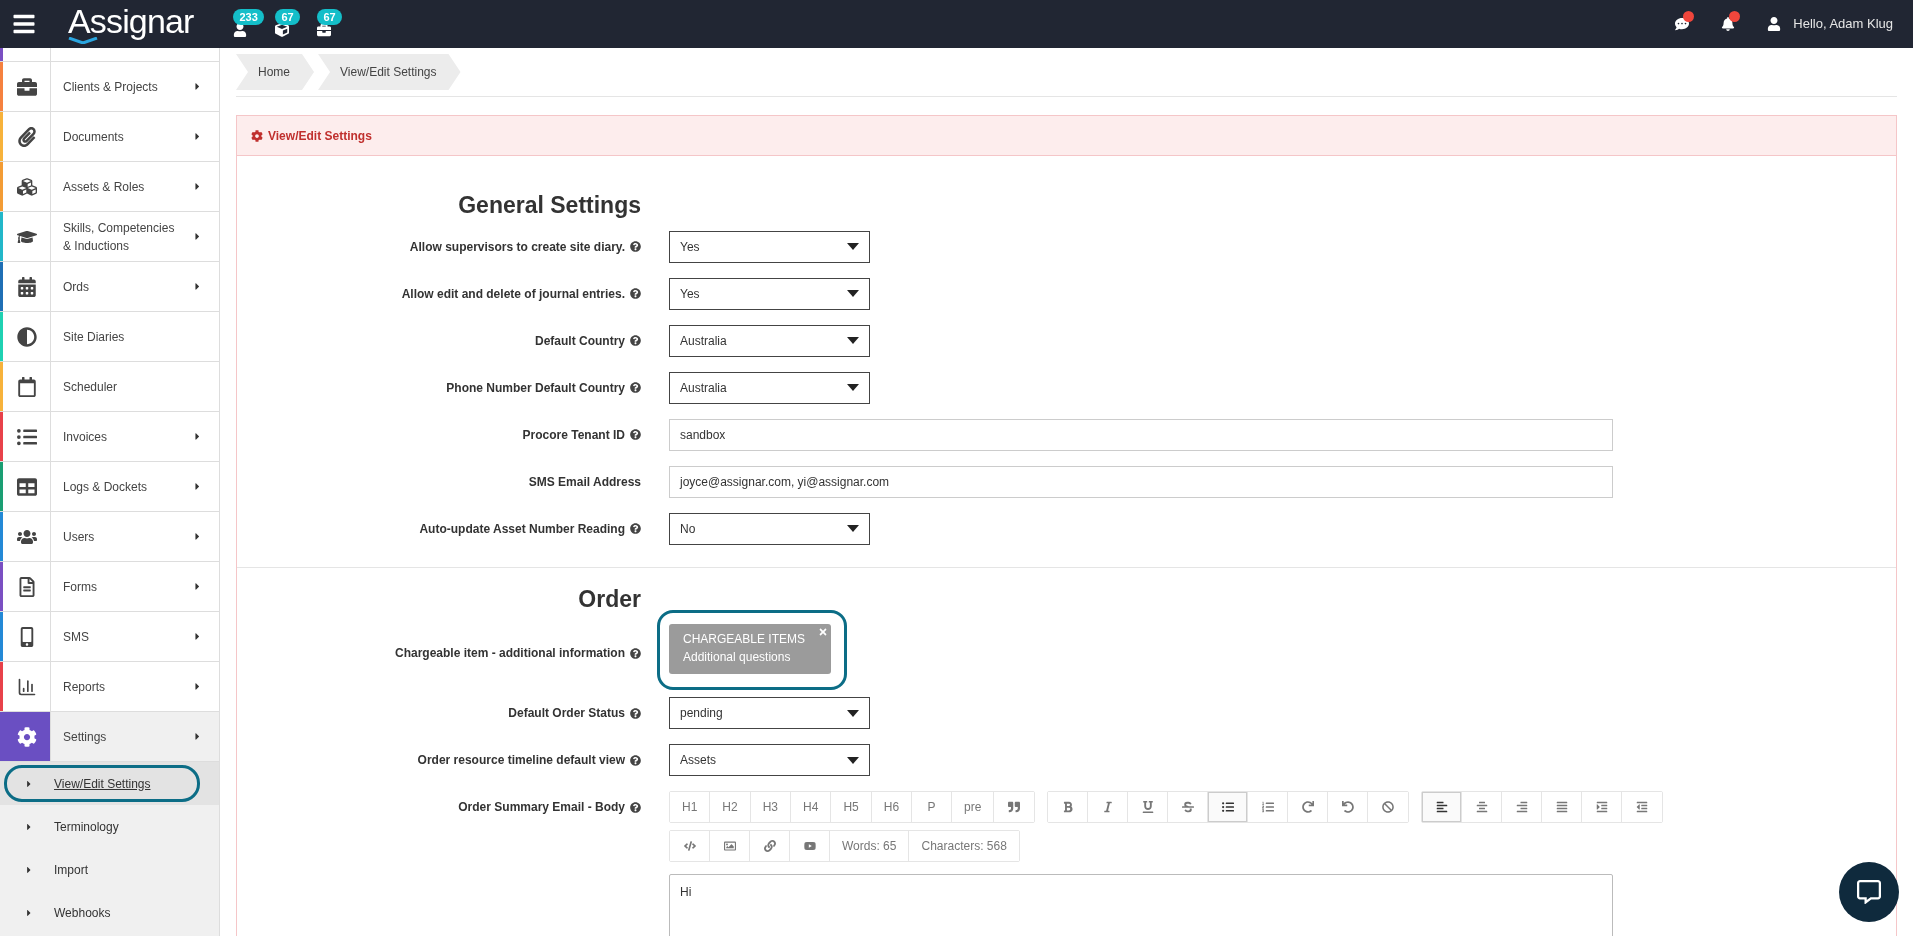 The width and height of the screenshot is (1913, 936). I want to click on user-icon, so click(1774, 24).